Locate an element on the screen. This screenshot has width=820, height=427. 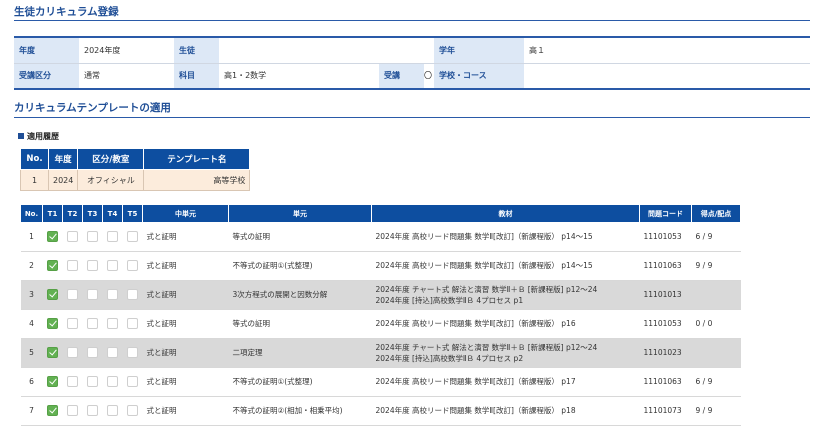
grade-label: 学年 is located at coordinates (479, 50).